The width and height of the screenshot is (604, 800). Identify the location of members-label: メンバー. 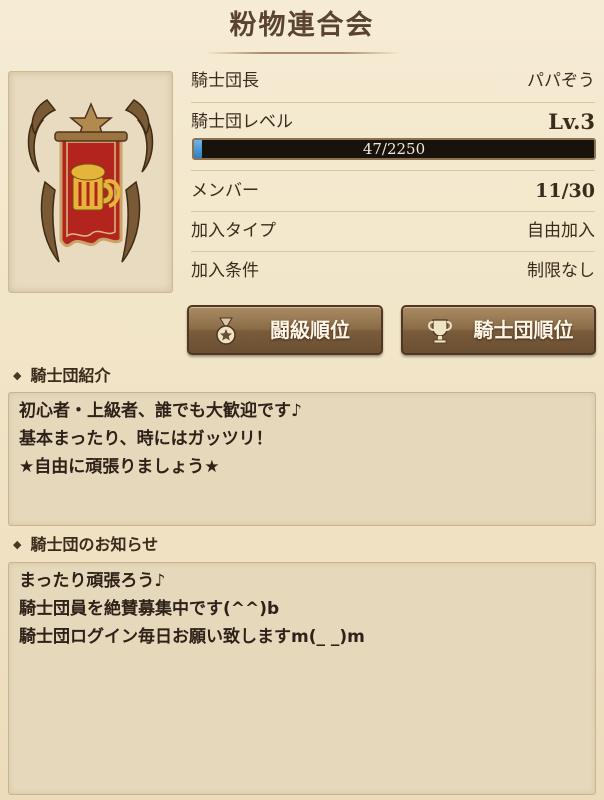
(225, 191).